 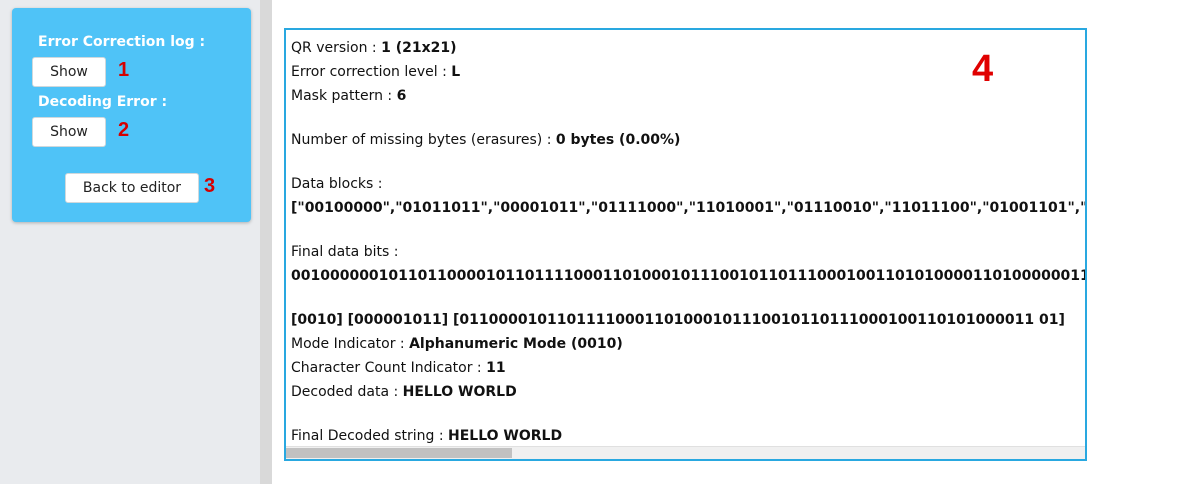 I want to click on marker-4: 4, so click(x=983, y=69).